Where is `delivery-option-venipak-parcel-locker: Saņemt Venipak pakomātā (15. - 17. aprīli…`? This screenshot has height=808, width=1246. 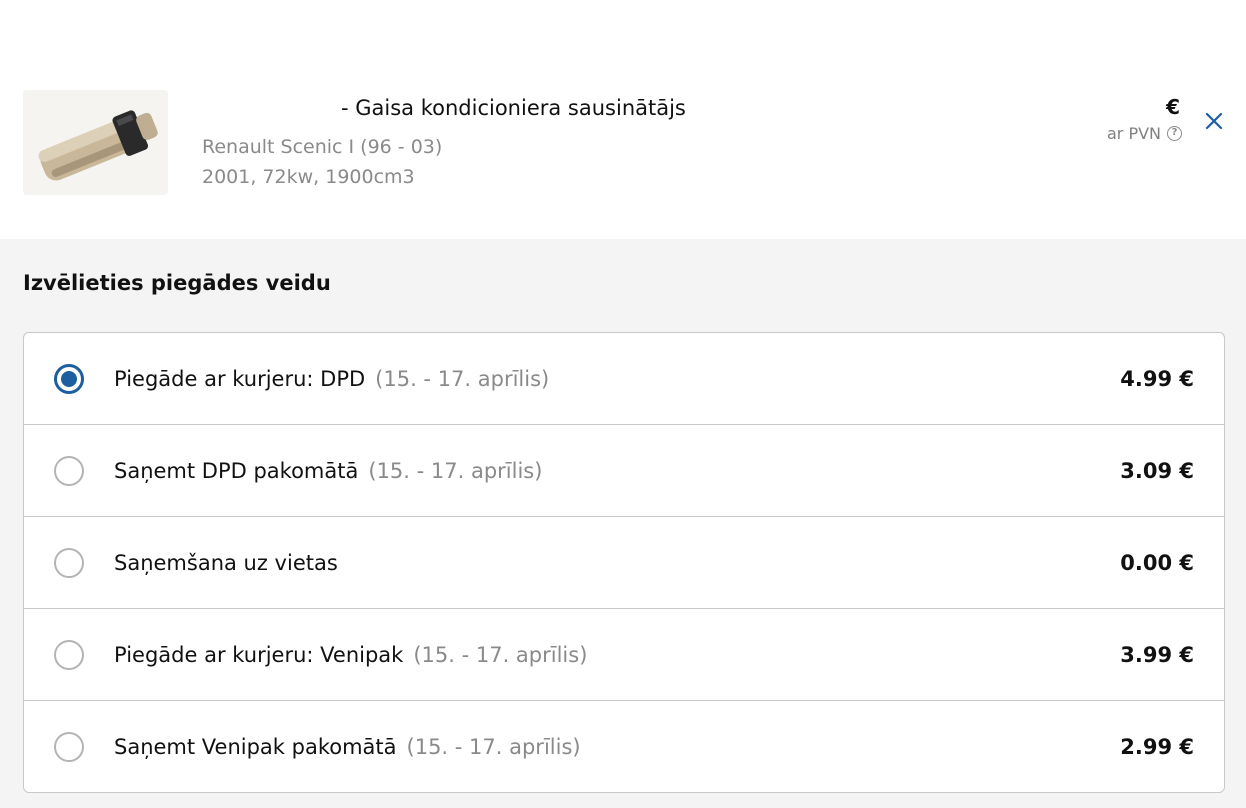
delivery-option-venipak-parcel-locker: Saņemt Venipak pakomātā (15. - 17. aprīli… is located at coordinates (624, 746).